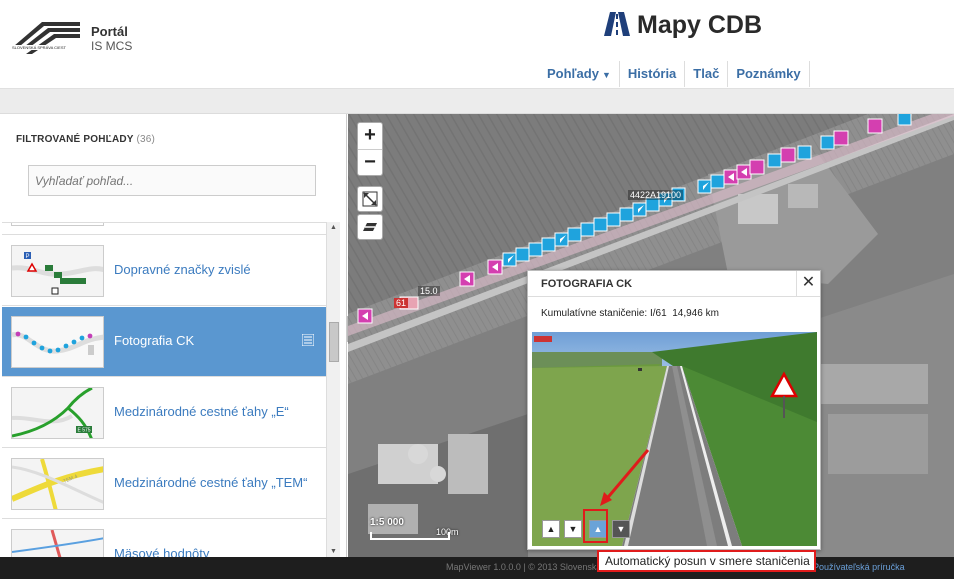 This screenshot has width=954, height=579. I want to click on photo-panel-title: FOTOGRAFIA CK, so click(587, 284).